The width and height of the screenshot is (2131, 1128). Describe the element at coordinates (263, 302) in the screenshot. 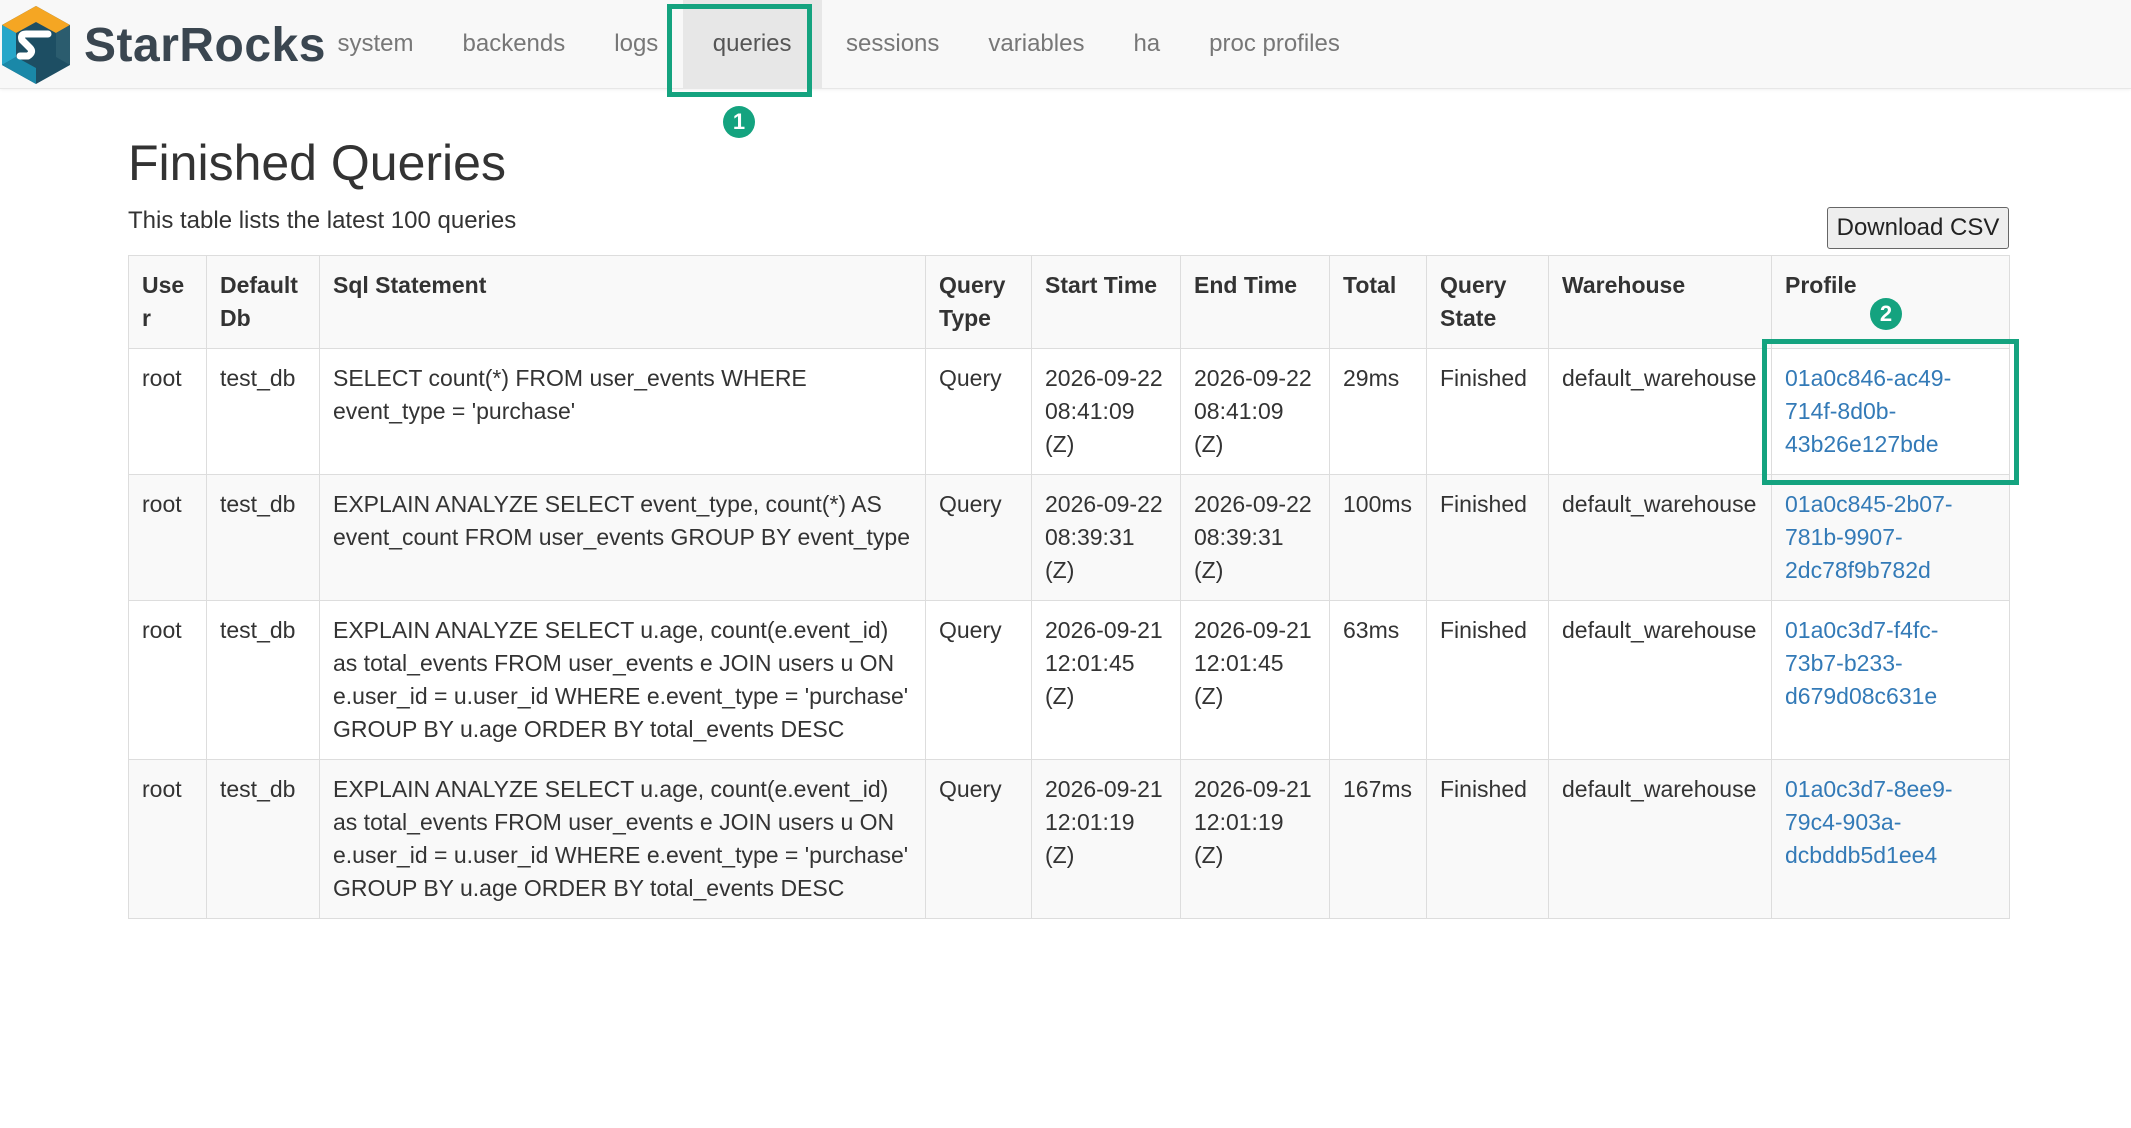

I see `column-header-default-db: Default Db` at that location.